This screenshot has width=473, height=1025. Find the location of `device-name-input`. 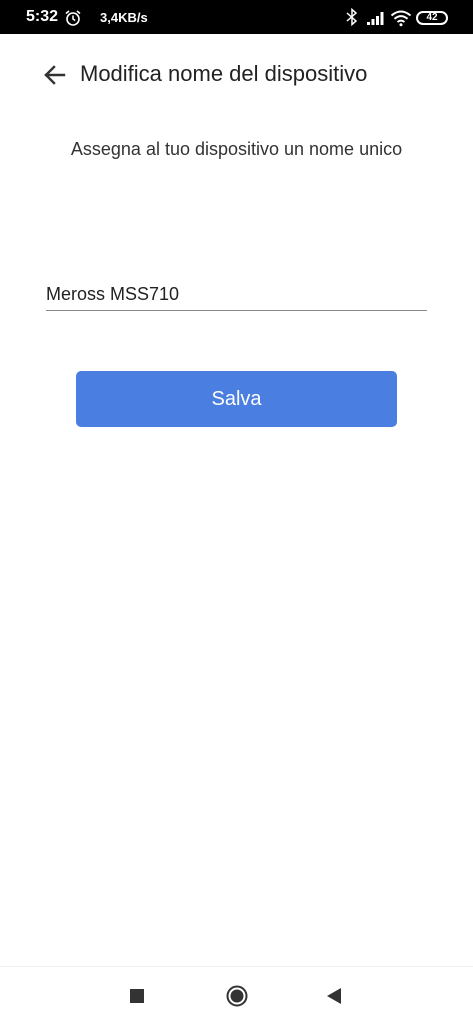

device-name-input is located at coordinates (236, 294).